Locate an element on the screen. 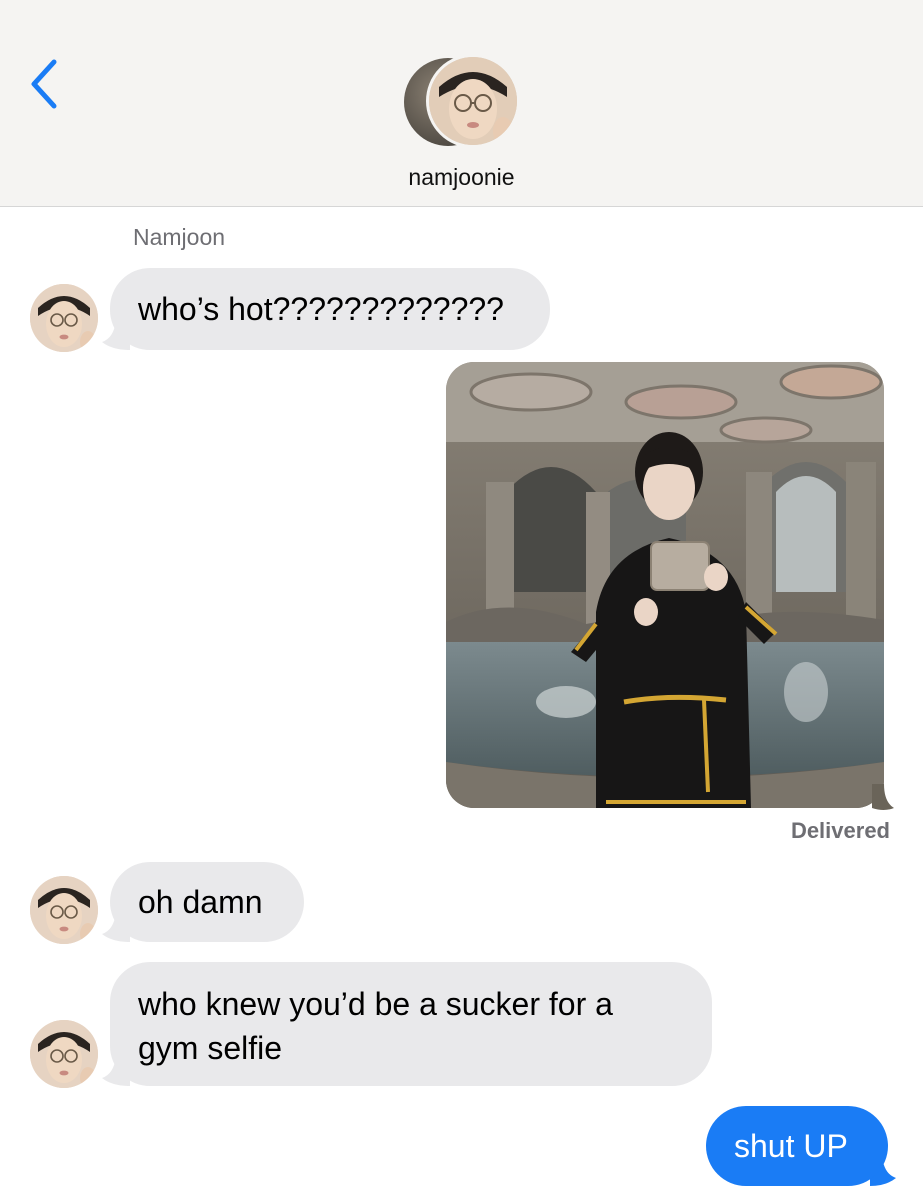 This screenshot has height=1200, width=923. back-button is located at coordinates (46, 84).